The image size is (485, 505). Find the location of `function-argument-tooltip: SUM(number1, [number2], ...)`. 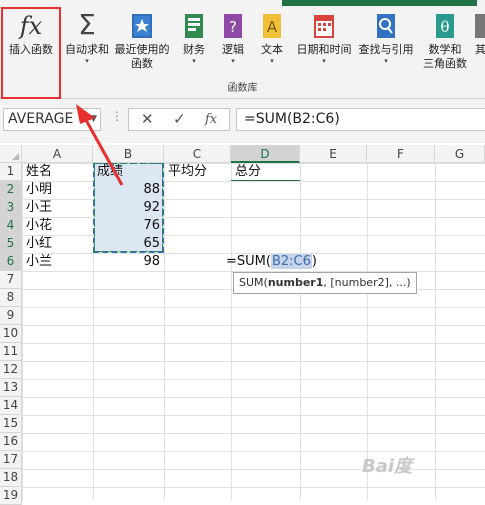

function-argument-tooltip: SUM(number1, [number2], ...) is located at coordinates (325, 283).